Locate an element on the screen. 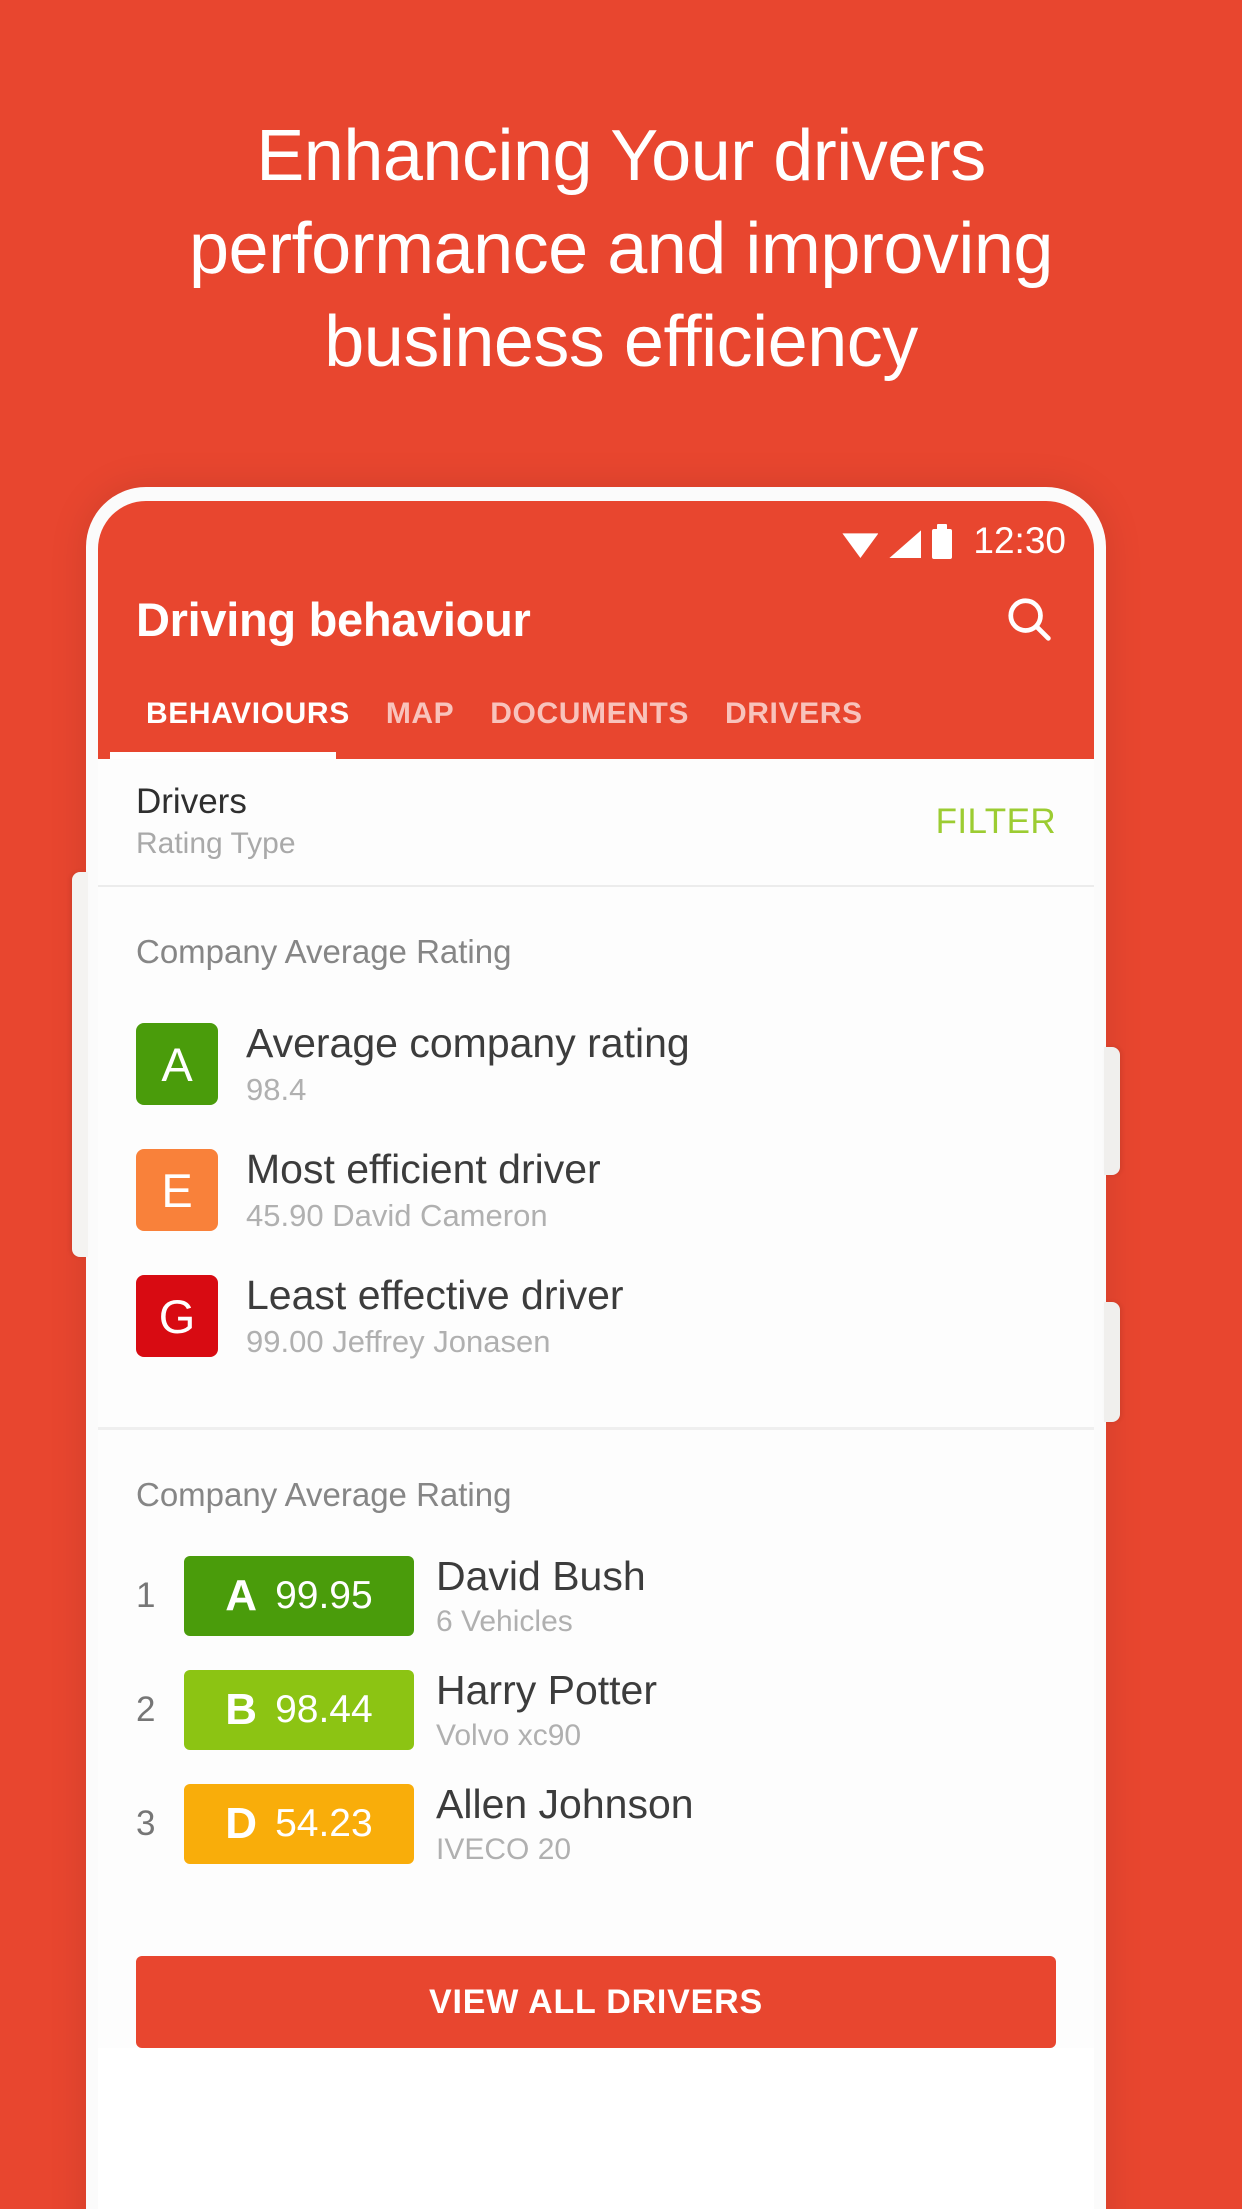 This screenshot has width=1242, height=2209. status-time: 12:30 is located at coordinates (1019, 540).